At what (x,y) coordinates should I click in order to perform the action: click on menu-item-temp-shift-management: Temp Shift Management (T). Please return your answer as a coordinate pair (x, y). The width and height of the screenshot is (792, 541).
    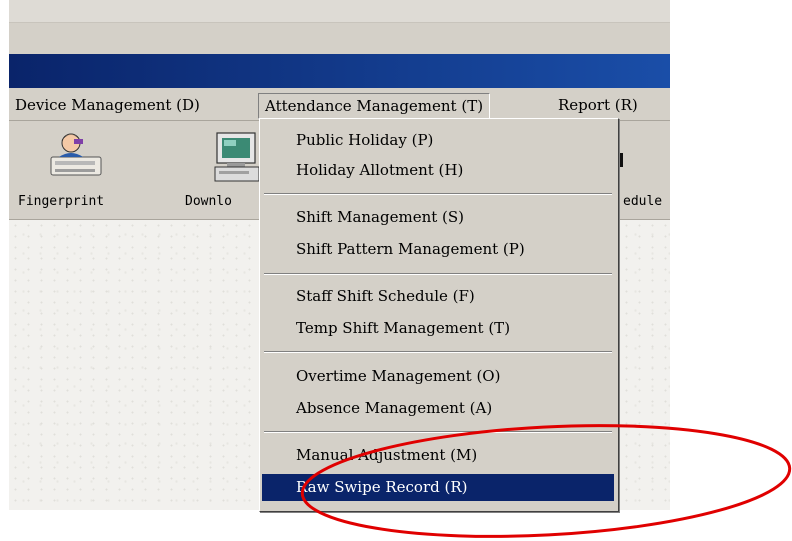
    Looking at the image, I should click on (438, 328).